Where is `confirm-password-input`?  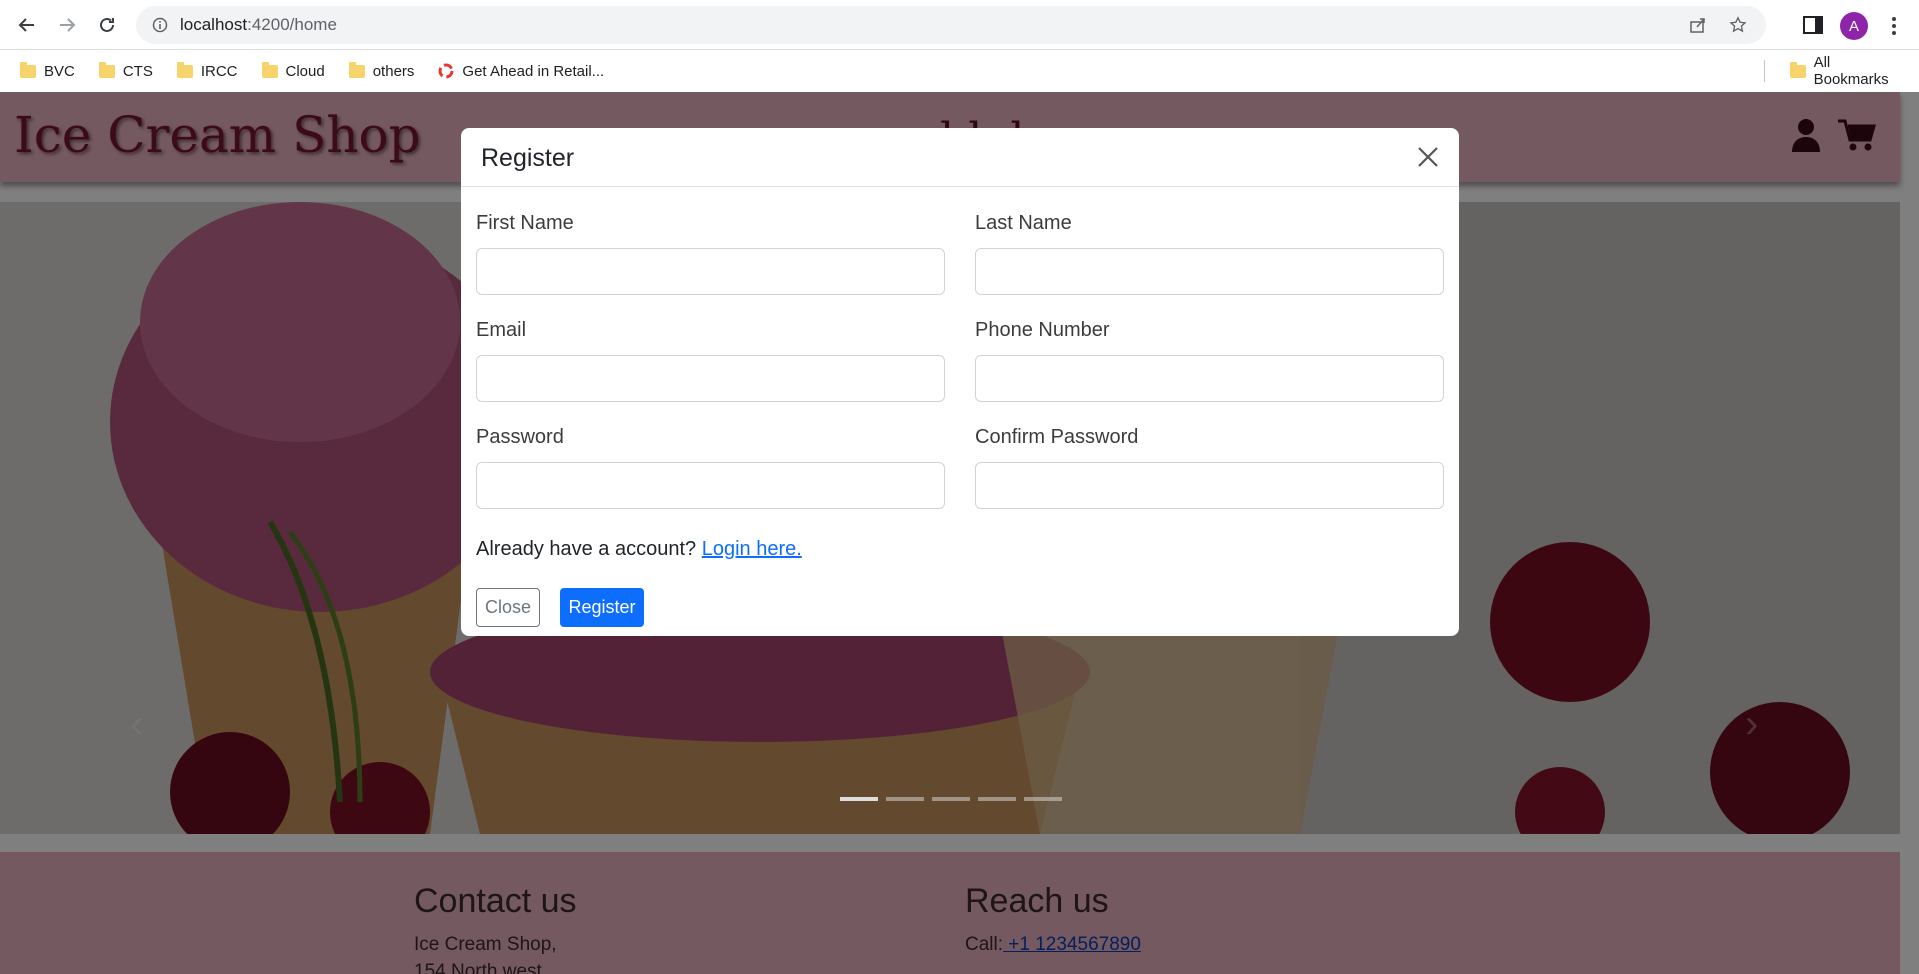
confirm-password-input is located at coordinates (1209, 485).